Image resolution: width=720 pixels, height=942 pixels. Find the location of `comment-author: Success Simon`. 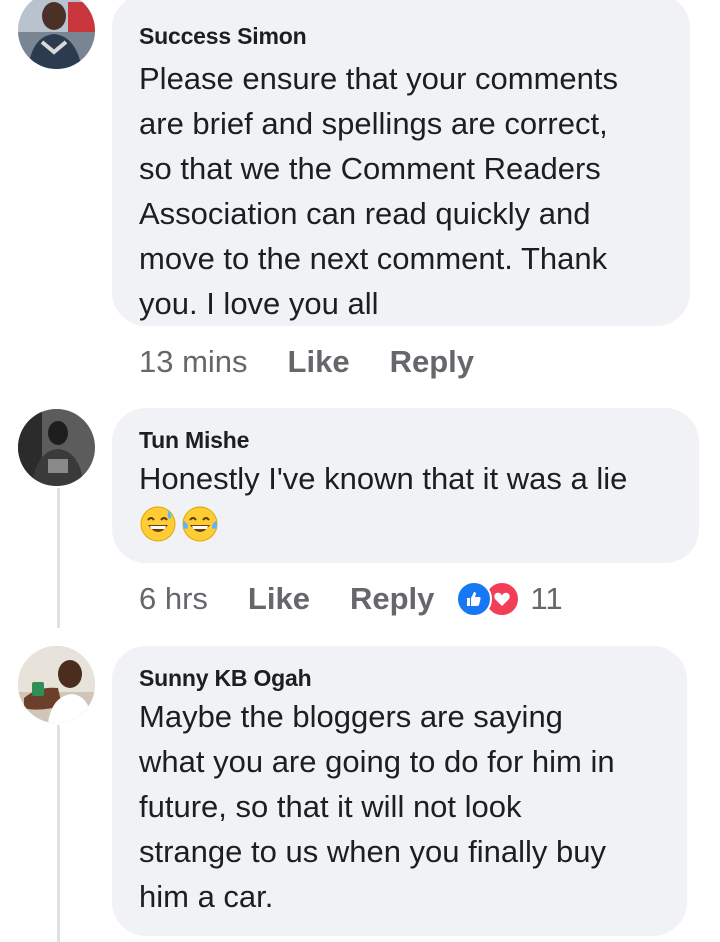

comment-author: Success Simon is located at coordinates (404, 36).